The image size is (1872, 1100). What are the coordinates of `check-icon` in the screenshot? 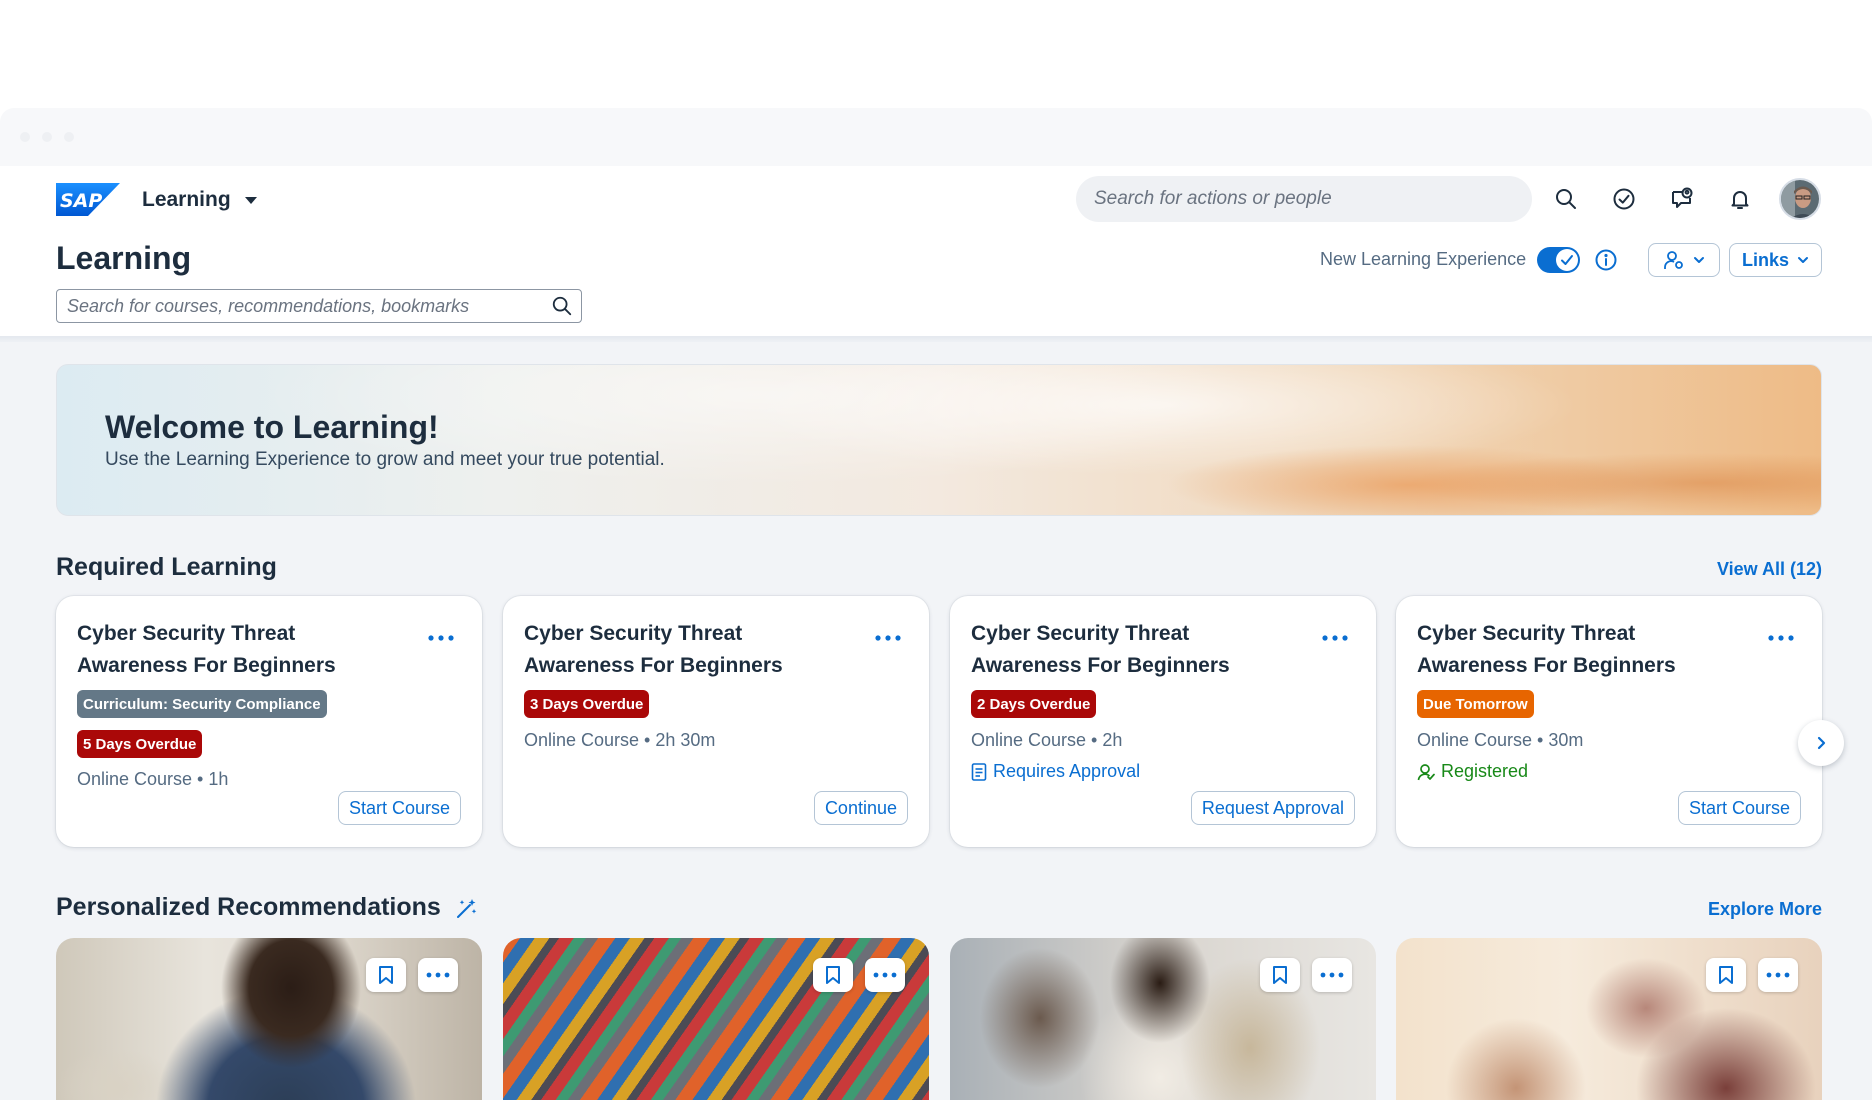 It's located at (1567, 260).